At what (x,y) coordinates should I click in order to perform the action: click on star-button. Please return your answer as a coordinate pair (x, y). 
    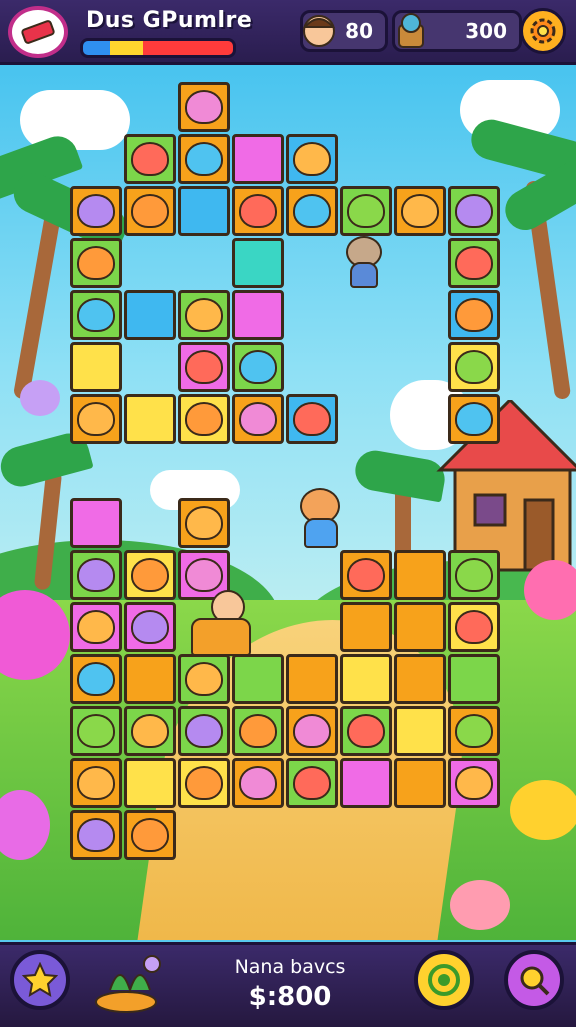
    Looking at the image, I should click on (40, 980).